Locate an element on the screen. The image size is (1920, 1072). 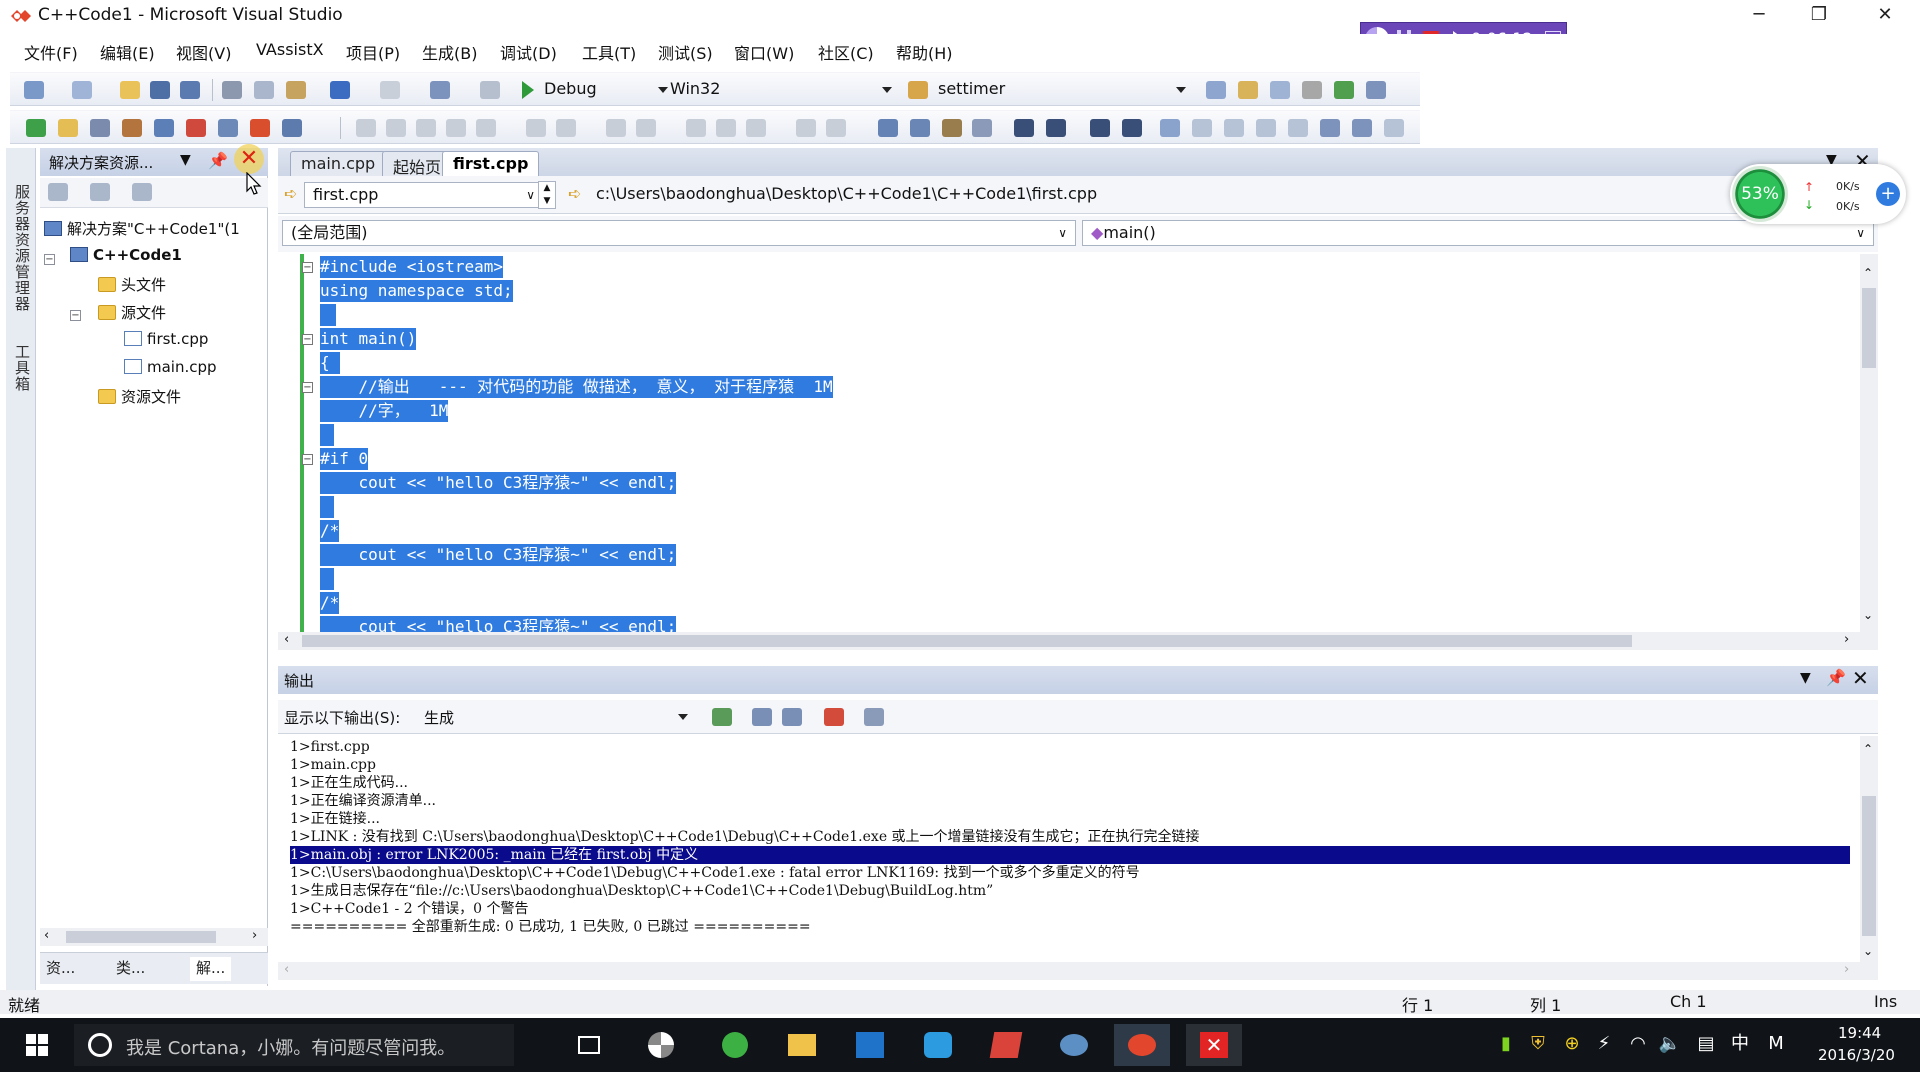
paste-special-icon is located at coordinates (292, 128).